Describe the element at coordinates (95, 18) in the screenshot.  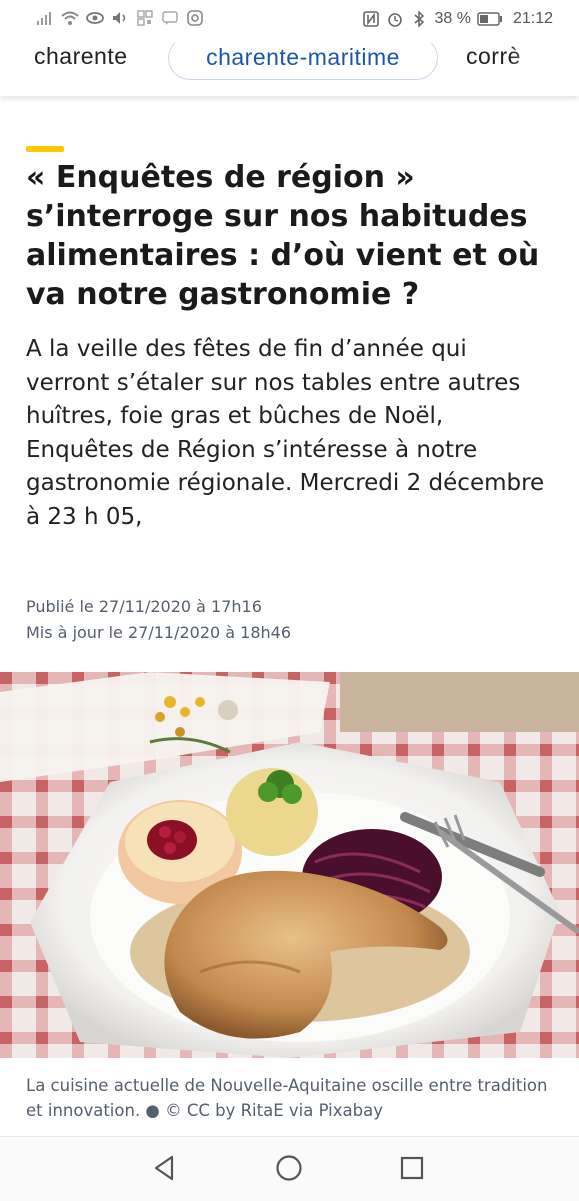
I see `eye-icon` at that location.